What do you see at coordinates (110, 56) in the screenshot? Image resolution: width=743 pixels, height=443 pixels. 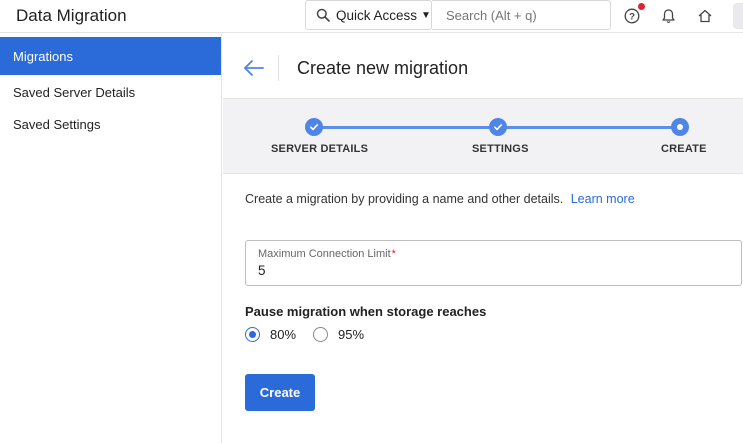 I see `sidebar-item-migrations: Migrations` at bounding box center [110, 56].